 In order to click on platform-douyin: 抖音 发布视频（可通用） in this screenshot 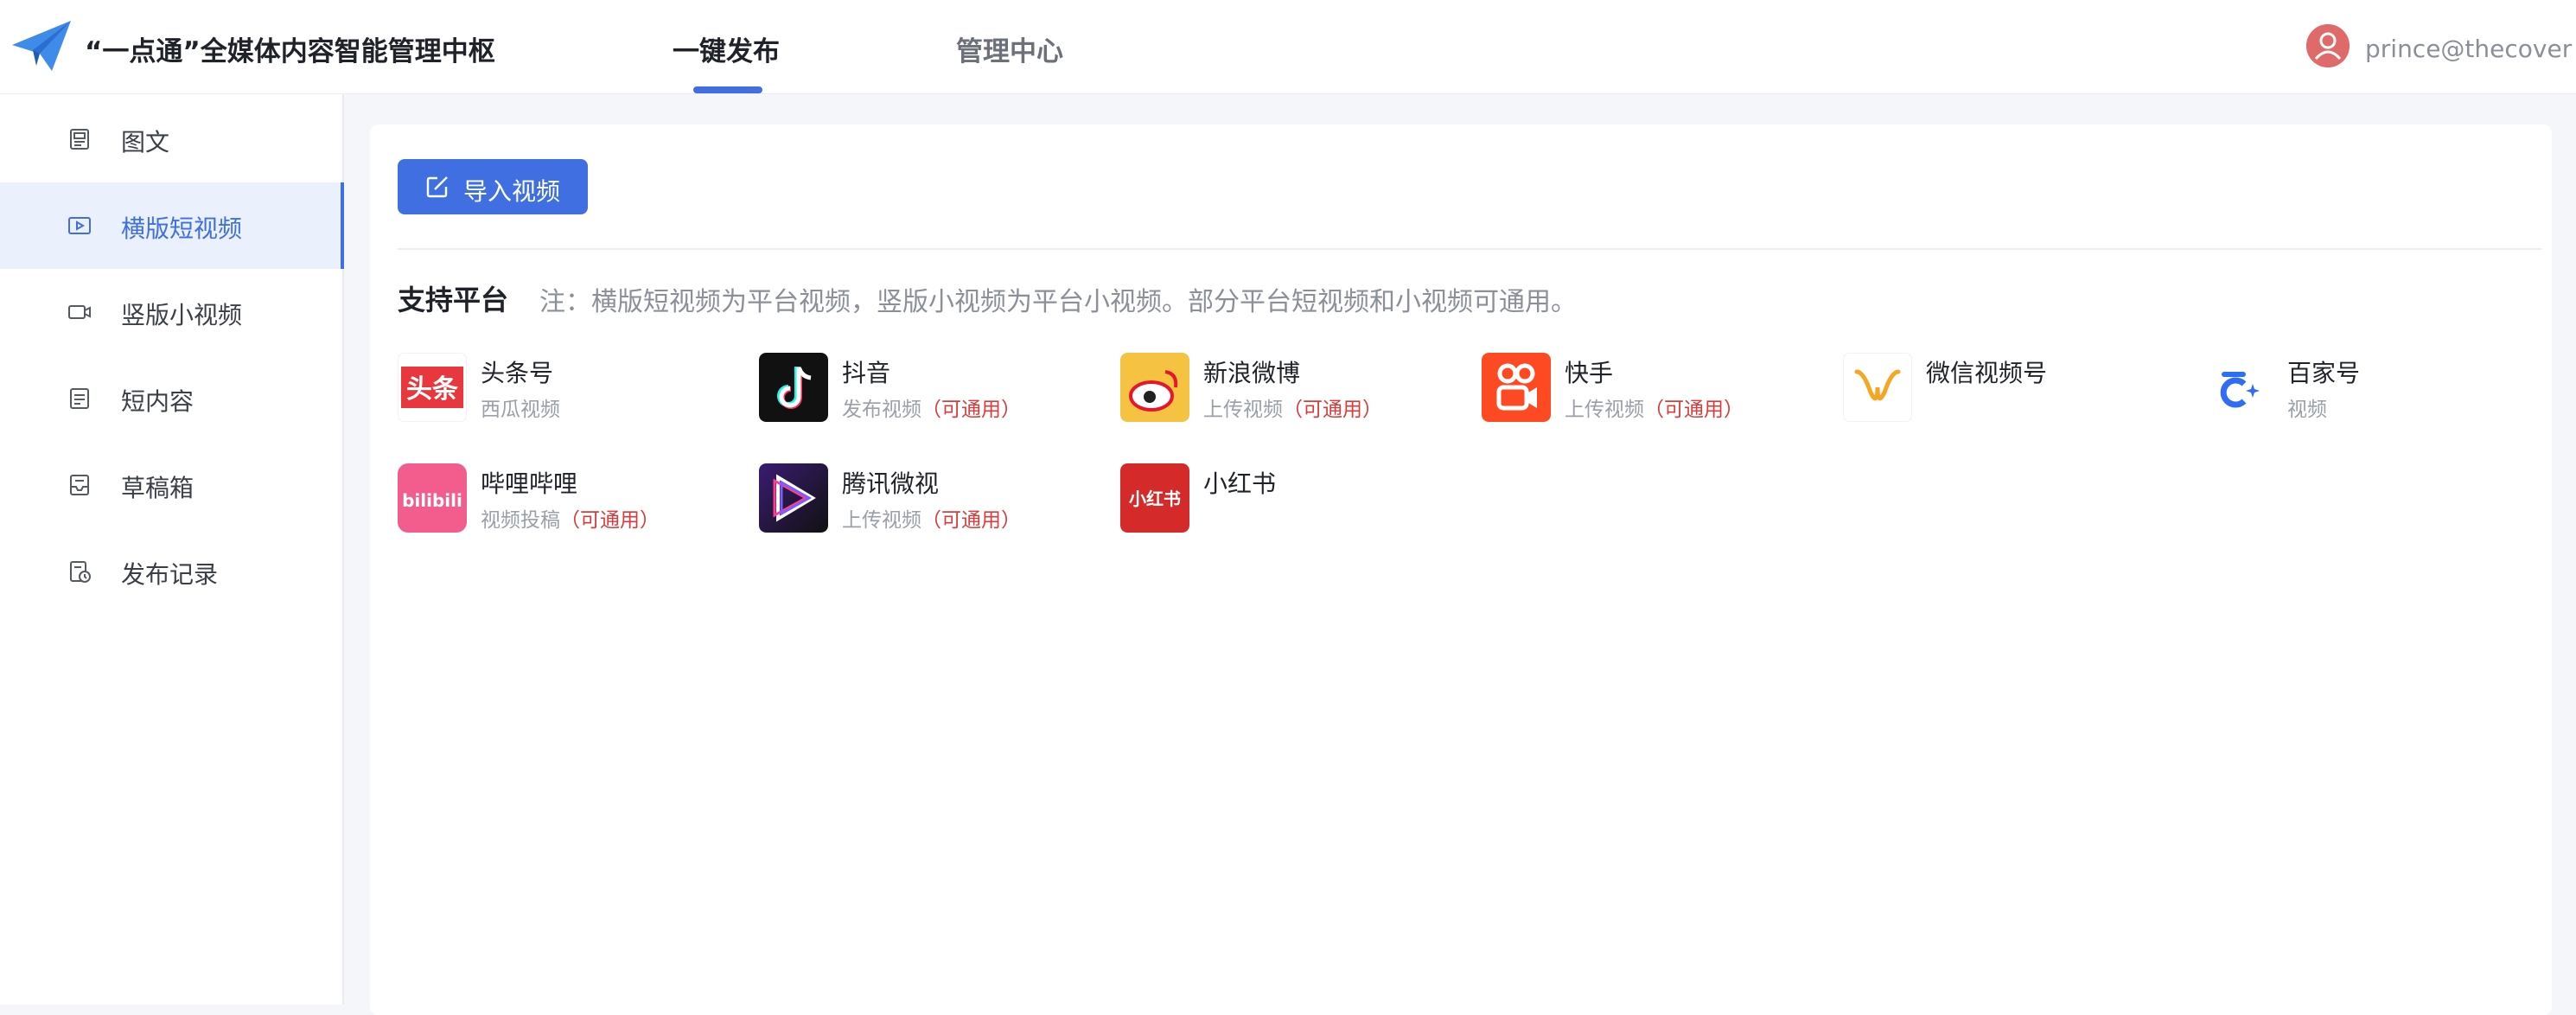, I will do `click(932, 389)`.